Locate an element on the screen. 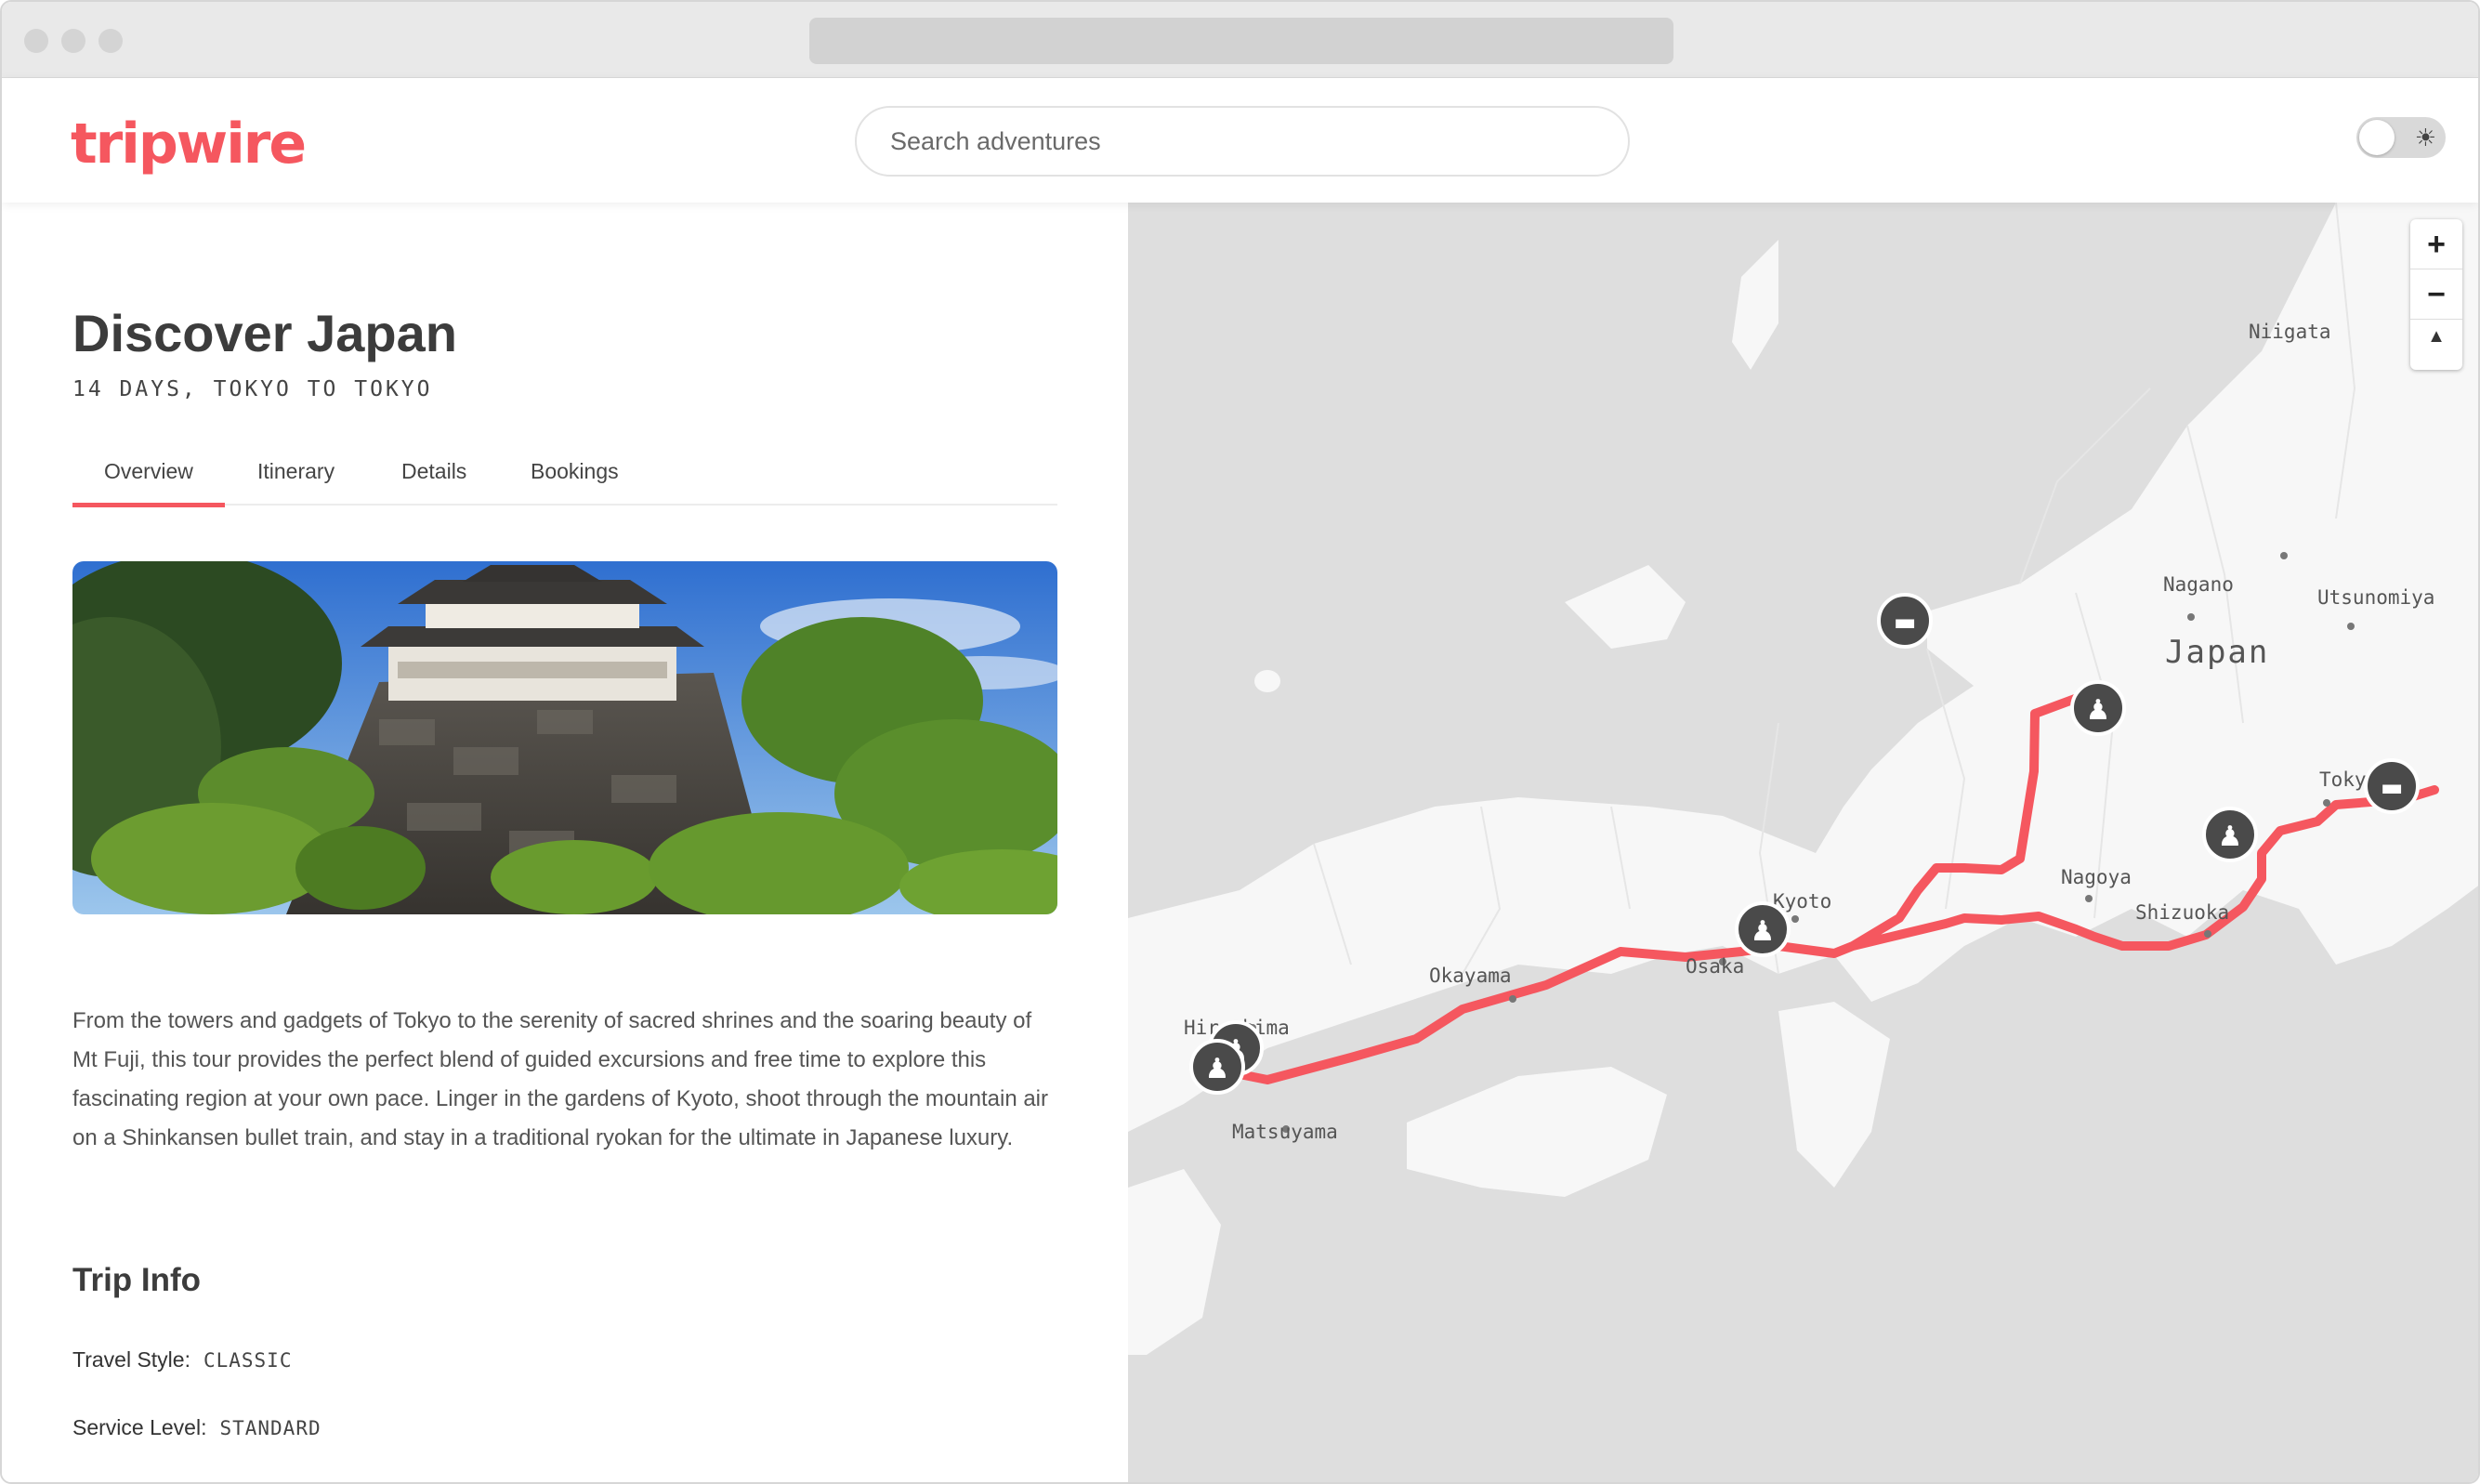 This screenshot has height=1484, width=2480. maximize-window-dot is located at coordinates (110, 41).